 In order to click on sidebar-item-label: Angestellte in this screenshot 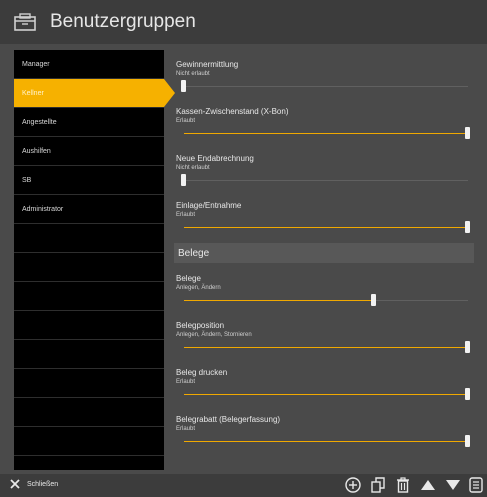, I will do `click(39, 122)`.